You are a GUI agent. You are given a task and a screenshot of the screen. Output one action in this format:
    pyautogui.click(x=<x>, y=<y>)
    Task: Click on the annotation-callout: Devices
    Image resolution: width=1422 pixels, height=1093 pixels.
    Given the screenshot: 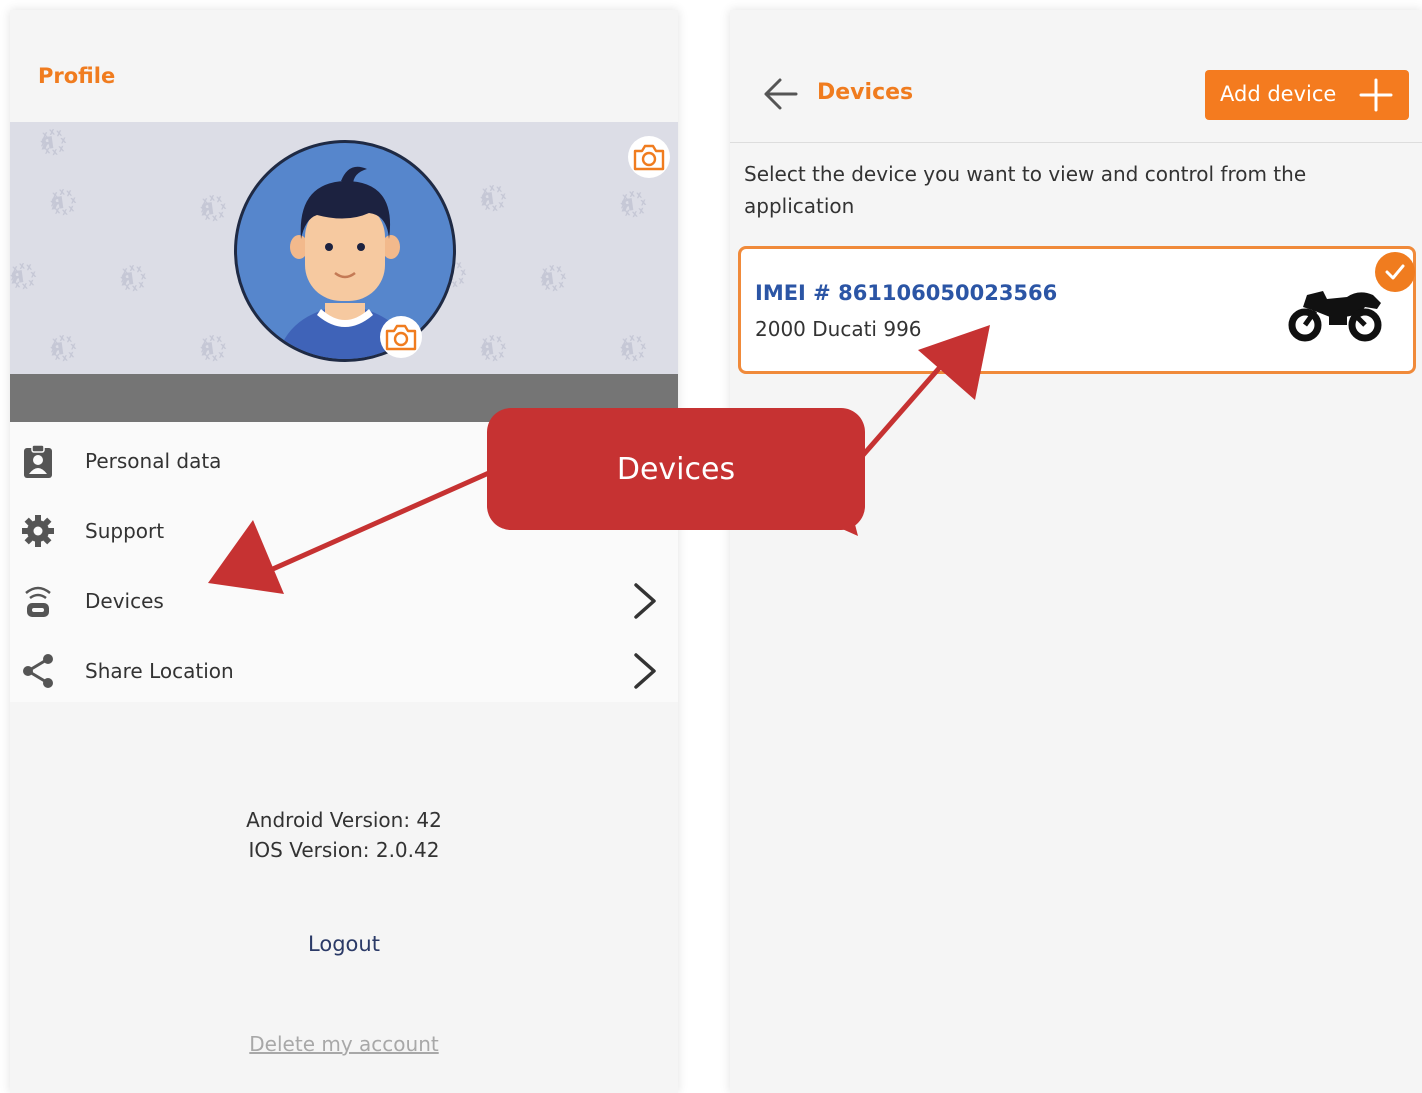 What is the action you would take?
    pyautogui.click(x=676, y=469)
    